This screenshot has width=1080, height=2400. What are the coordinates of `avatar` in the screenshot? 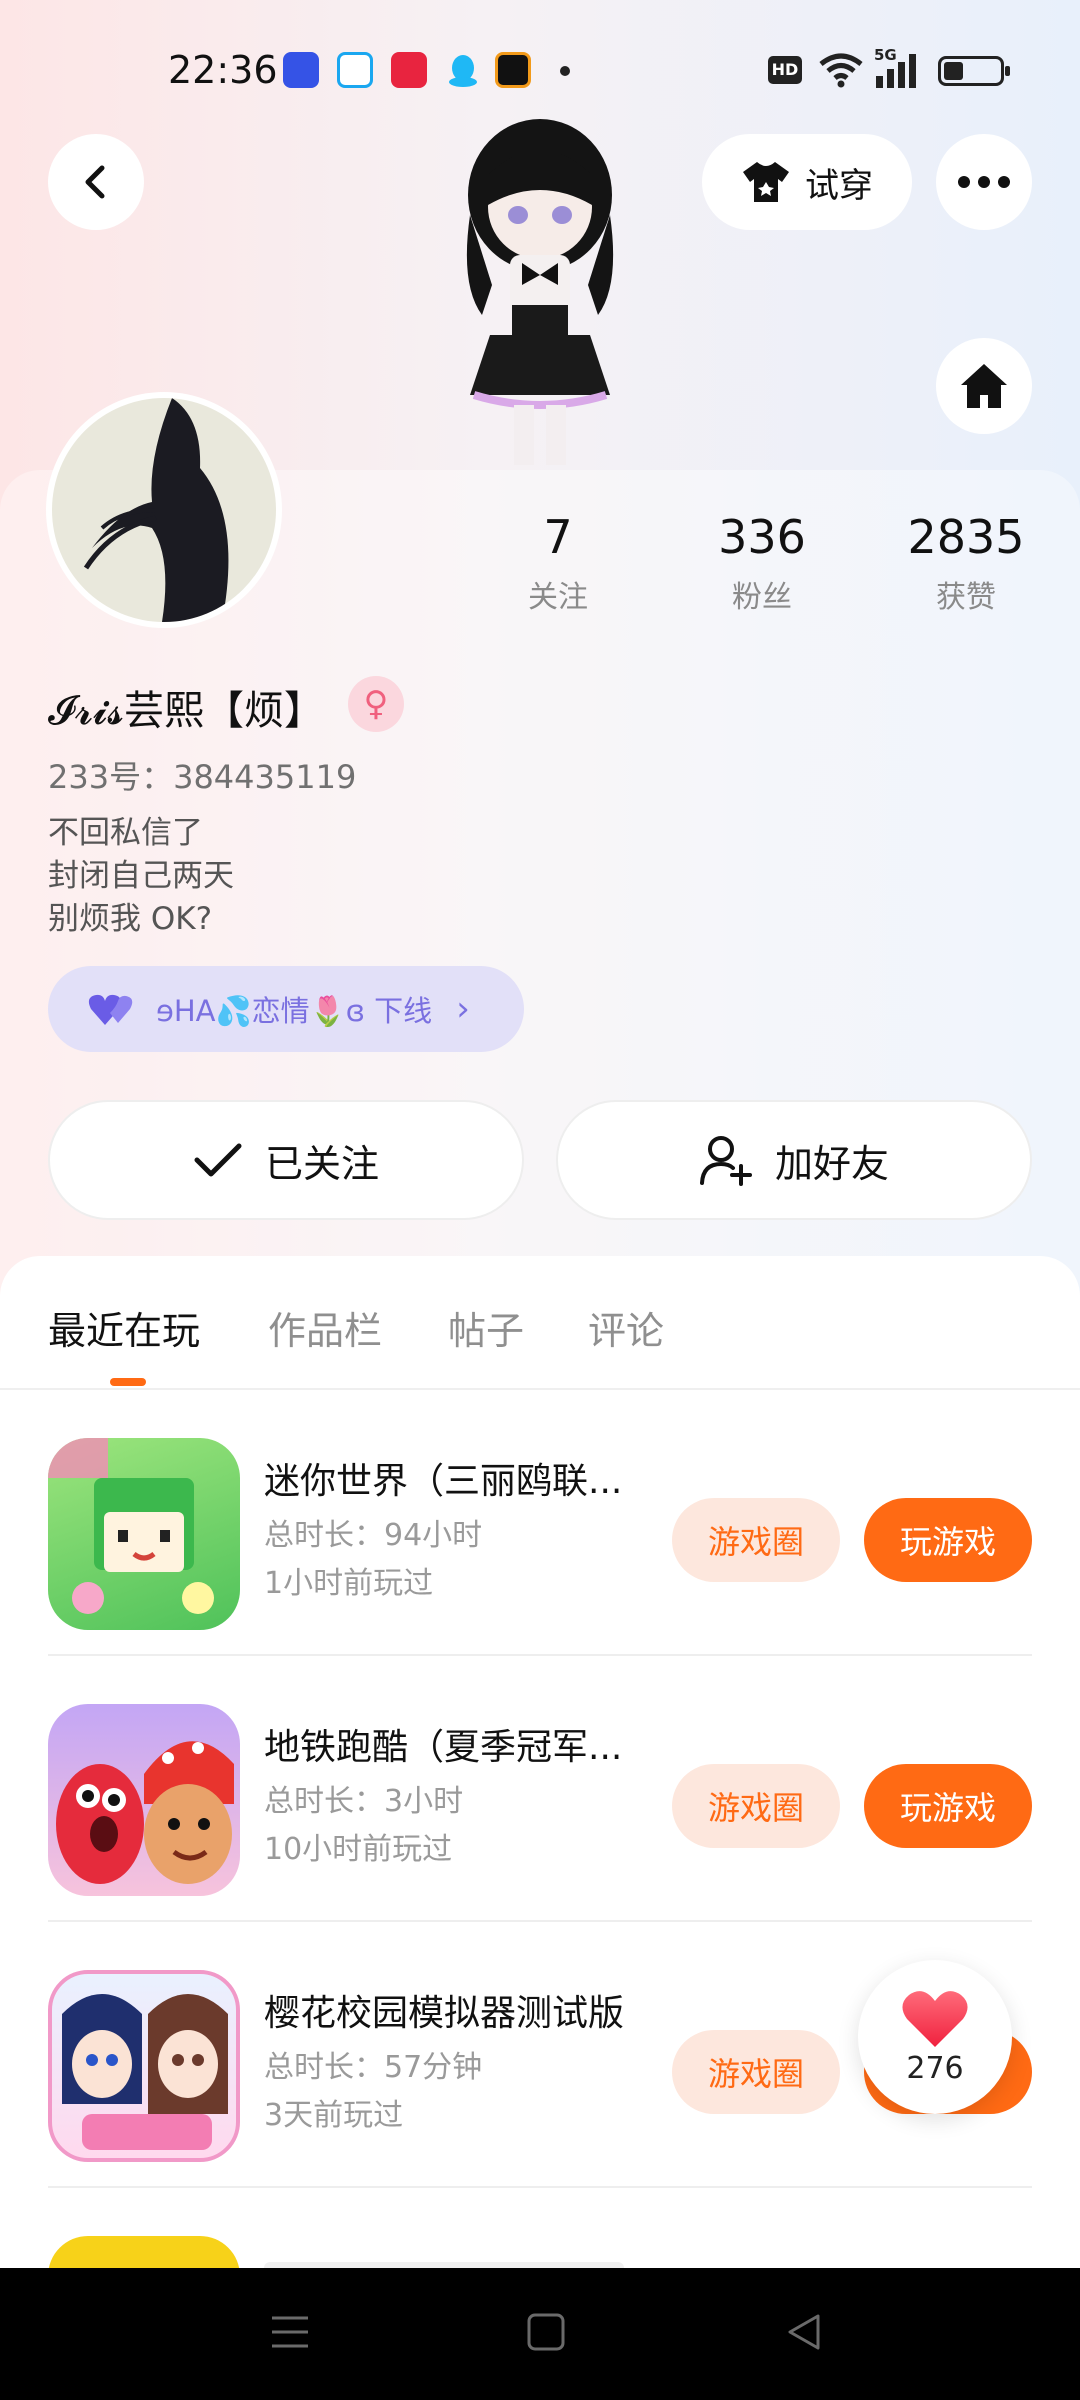 It's located at (164, 510).